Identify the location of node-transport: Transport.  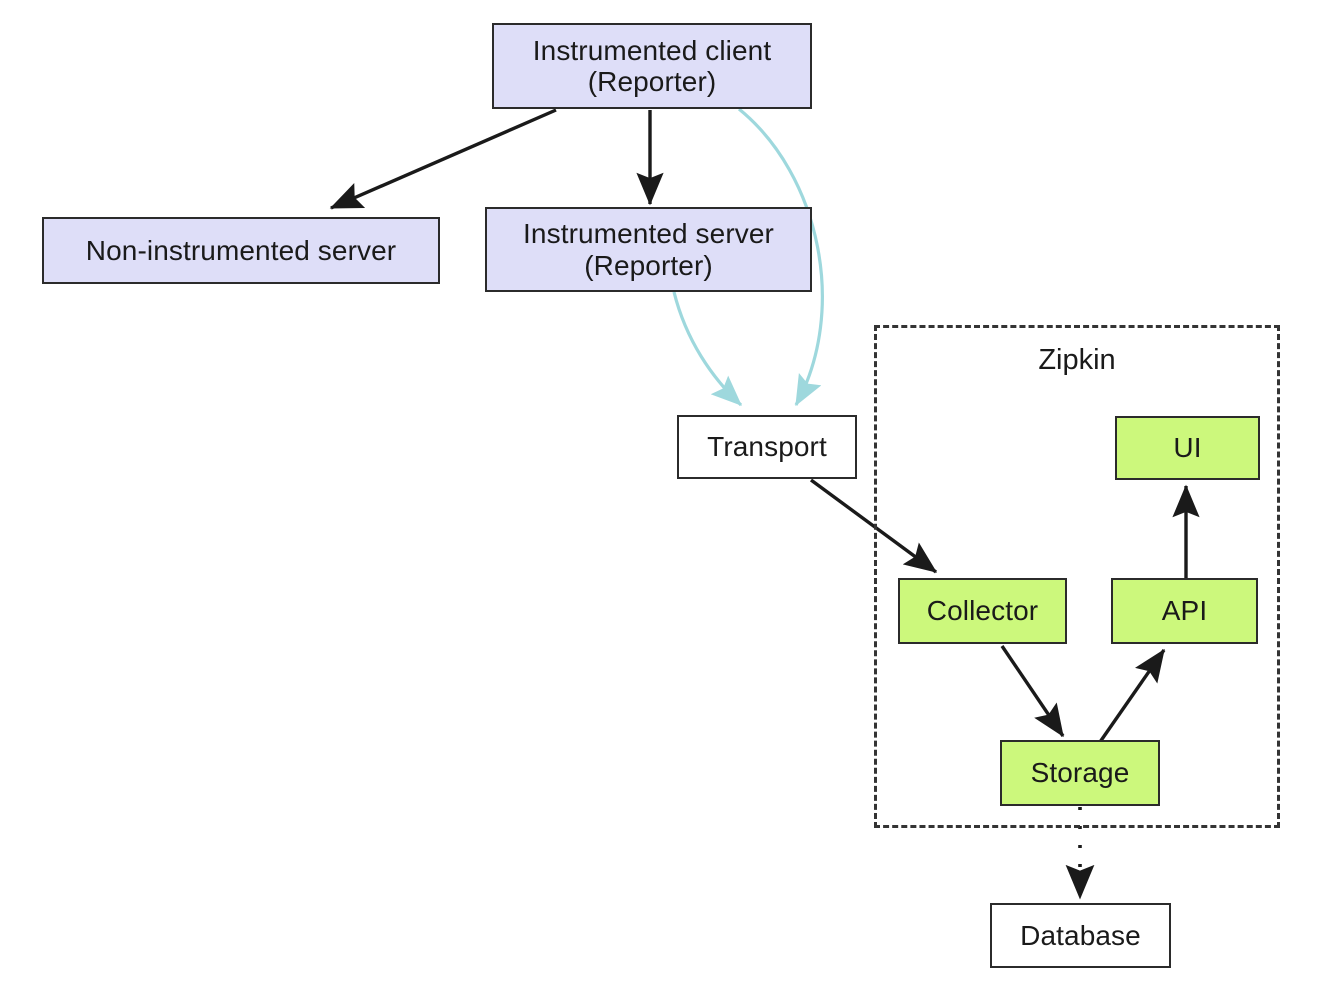
(767, 447).